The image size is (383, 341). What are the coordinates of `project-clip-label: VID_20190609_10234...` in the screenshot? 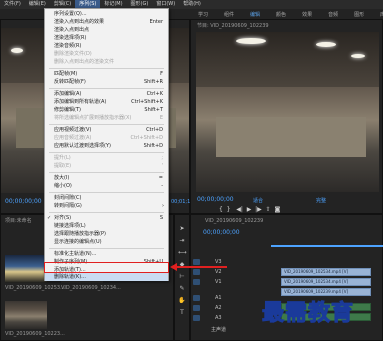 It's located at (91, 288).